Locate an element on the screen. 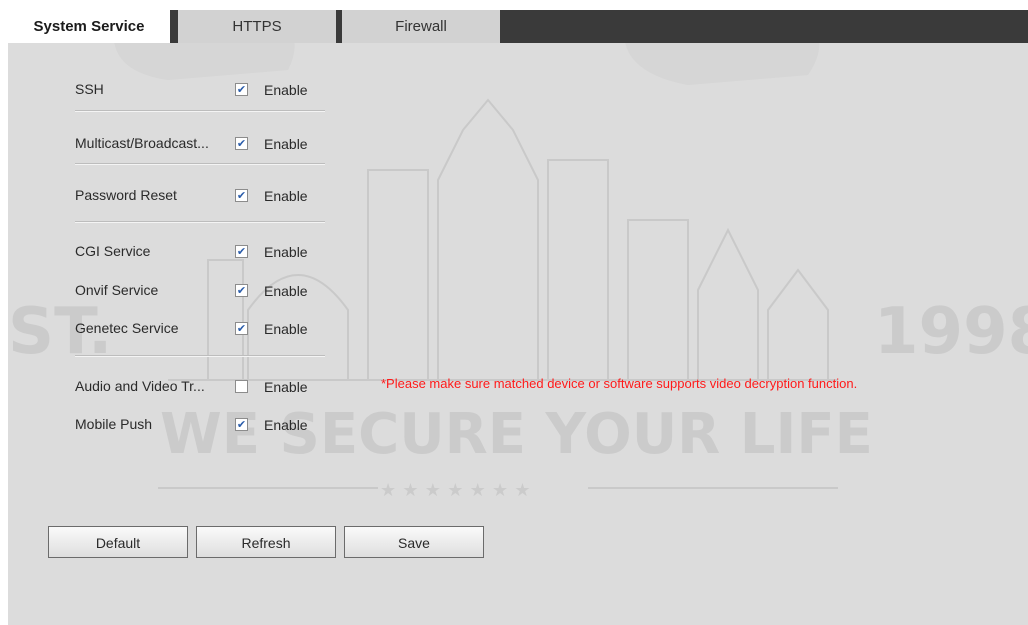 The height and width of the screenshot is (625, 1028). onvif-service-enable-label: Enable is located at coordinates (286, 291).